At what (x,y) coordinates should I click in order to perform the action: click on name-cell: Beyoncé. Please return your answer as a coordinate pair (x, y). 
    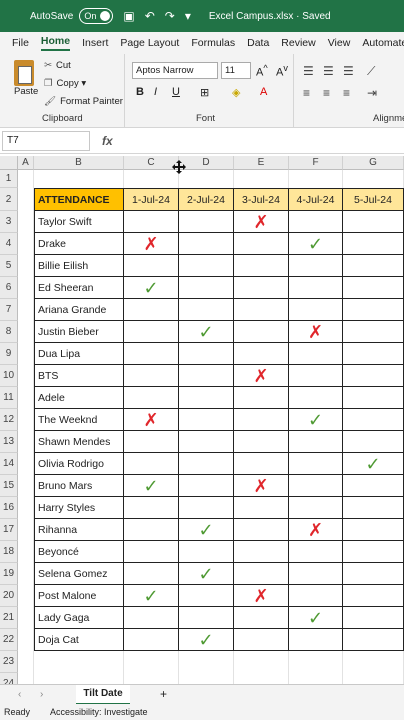
    Looking at the image, I should click on (79, 552).